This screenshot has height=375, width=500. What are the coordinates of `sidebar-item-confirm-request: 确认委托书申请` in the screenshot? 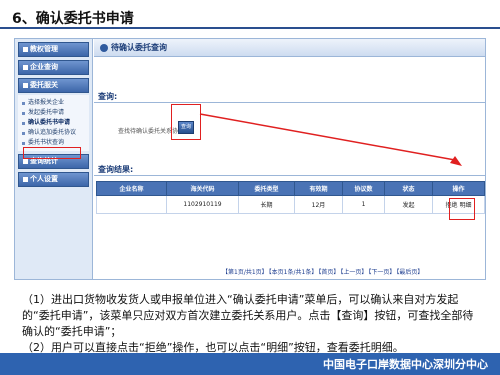 It's located at (55, 123).